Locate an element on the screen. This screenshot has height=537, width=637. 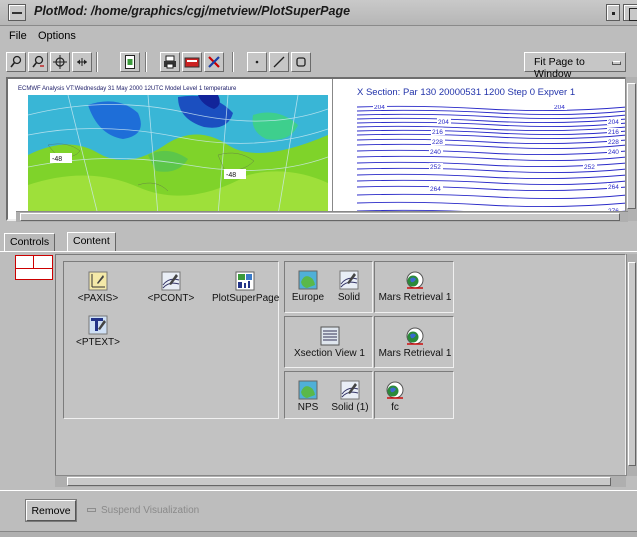
window-frame-bottom is located at coordinates (318, 534).